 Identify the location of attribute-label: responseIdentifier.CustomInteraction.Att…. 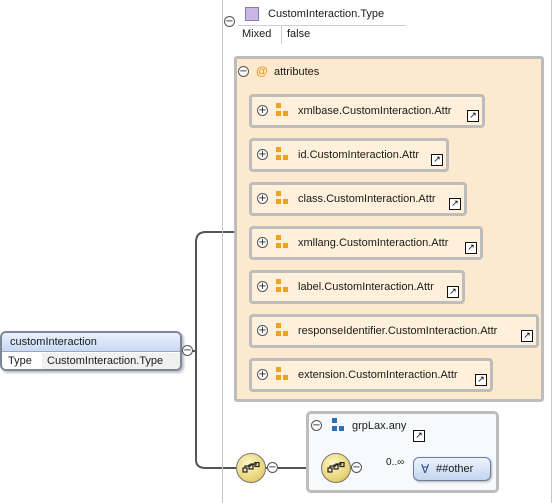
(398, 331).